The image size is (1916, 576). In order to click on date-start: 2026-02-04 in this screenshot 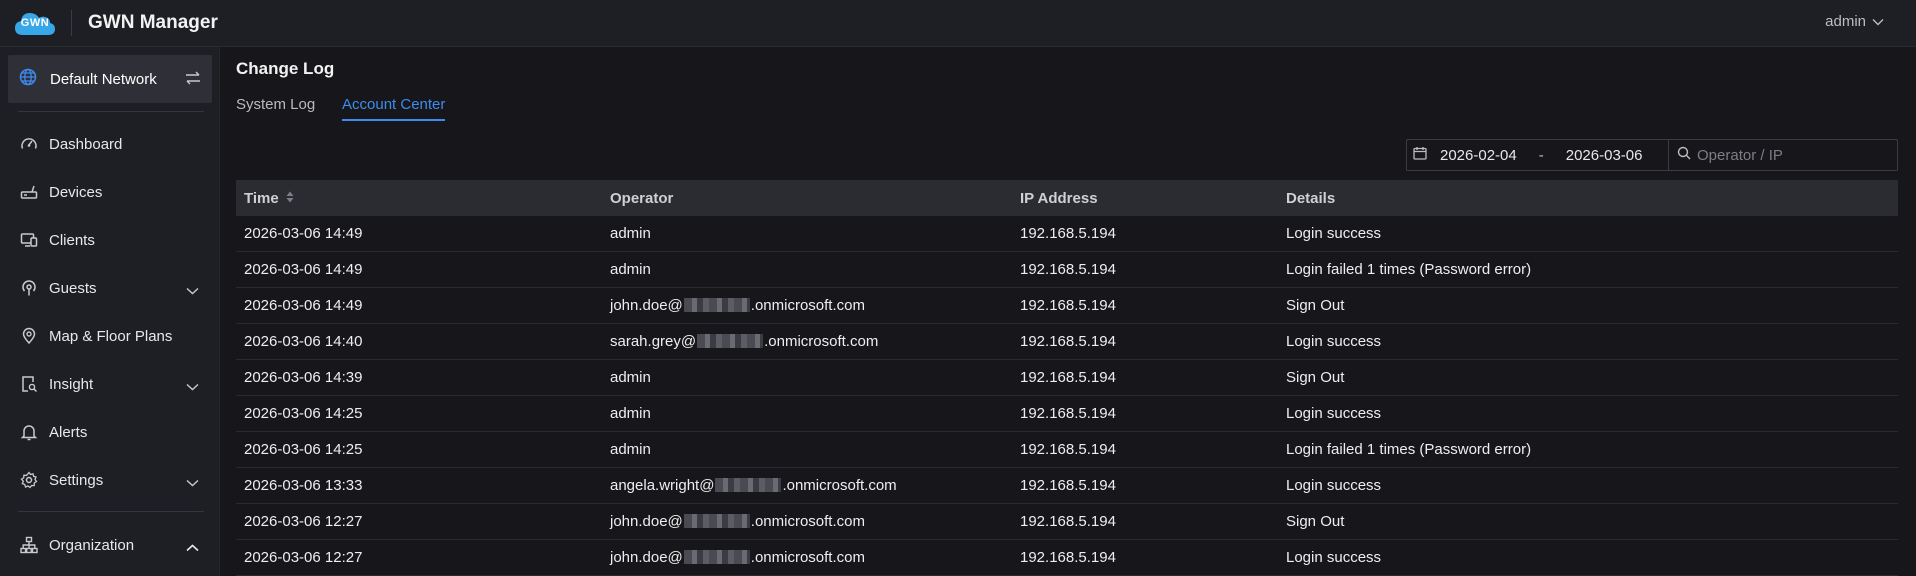, I will do `click(1478, 155)`.